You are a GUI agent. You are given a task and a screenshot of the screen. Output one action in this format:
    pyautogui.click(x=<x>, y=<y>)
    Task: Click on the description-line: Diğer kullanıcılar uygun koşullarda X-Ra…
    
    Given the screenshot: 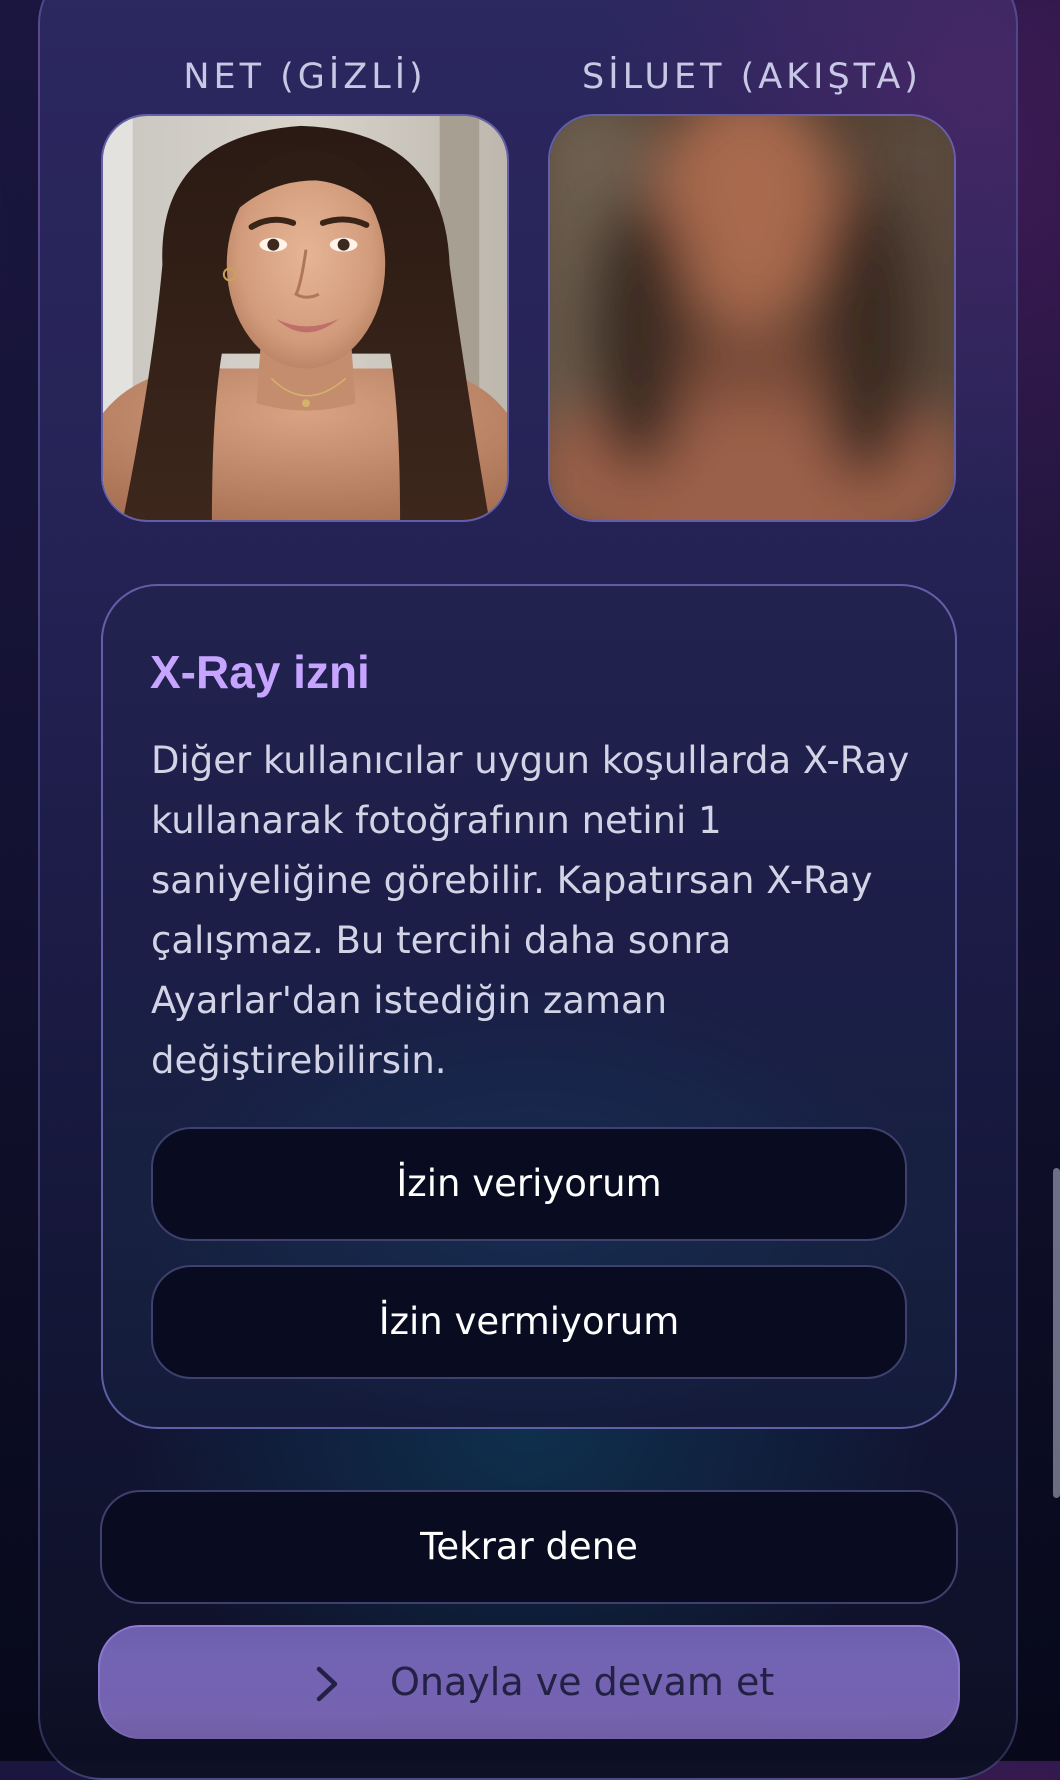 What is the action you would take?
    pyautogui.click(x=530, y=760)
    